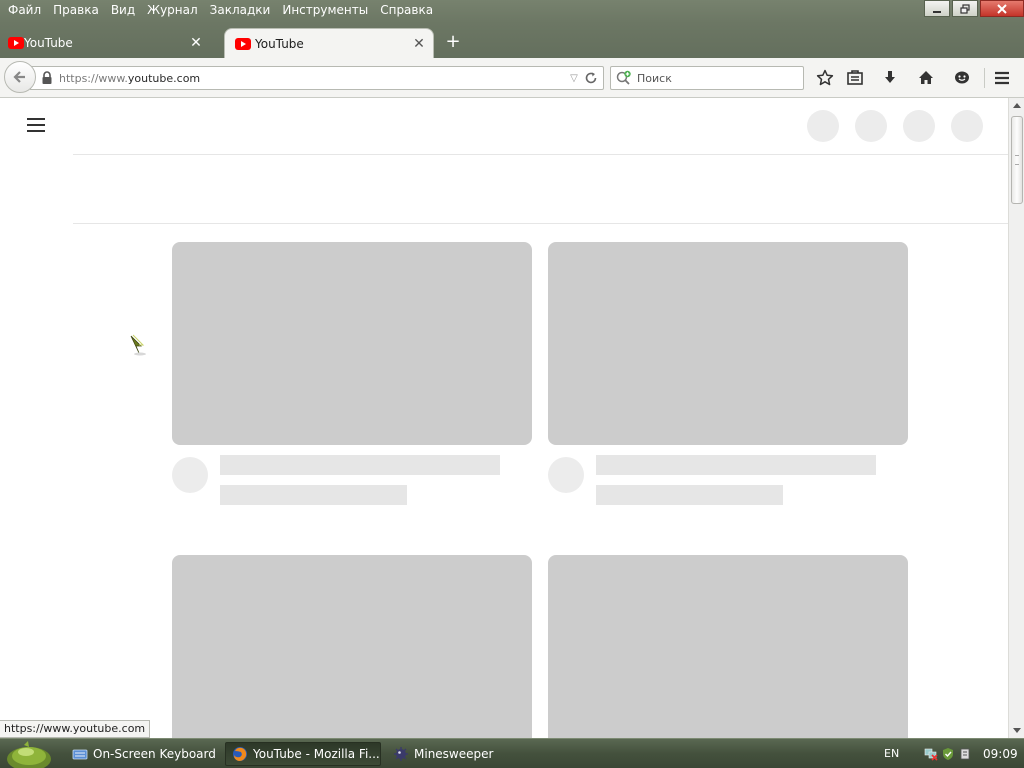 This screenshot has width=1024, height=768. I want to click on back-arrow-icon, so click(19, 77).